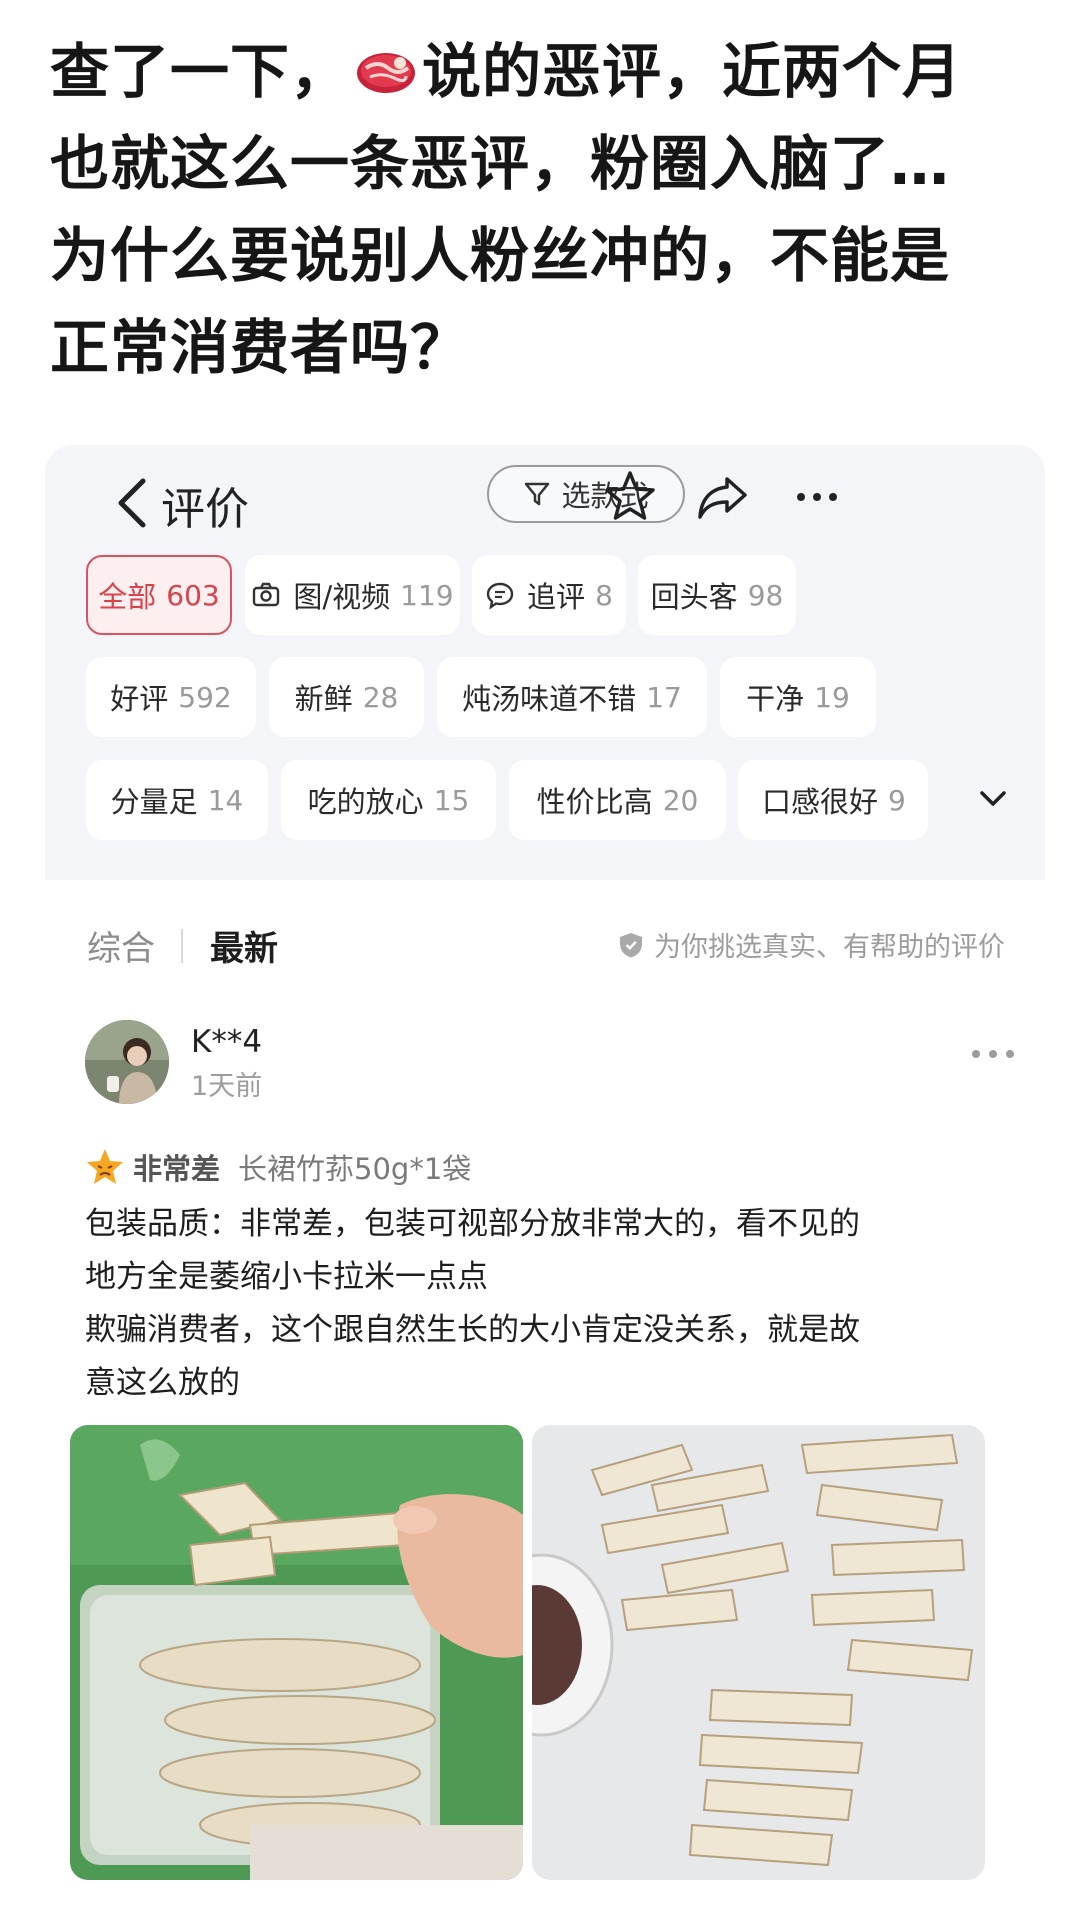 The width and height of the screenshot is (1080, 1905). Describe the element at coordinates (537, 494) in the screenshot. I see `filter-icon` at that location.